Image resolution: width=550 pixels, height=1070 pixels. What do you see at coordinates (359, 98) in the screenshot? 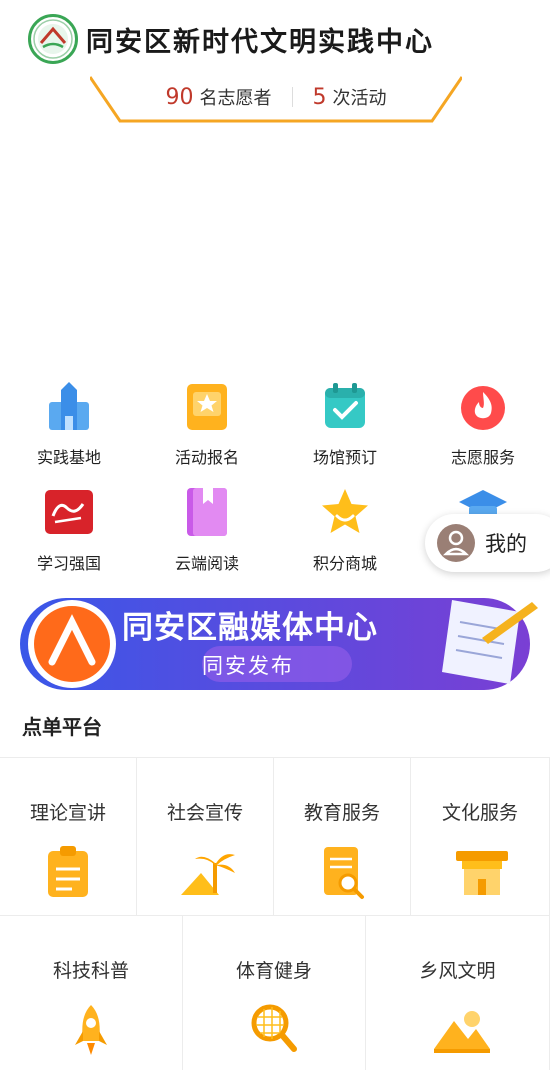
I see `activity-label: 次活动` at bounding box center [359, 98].